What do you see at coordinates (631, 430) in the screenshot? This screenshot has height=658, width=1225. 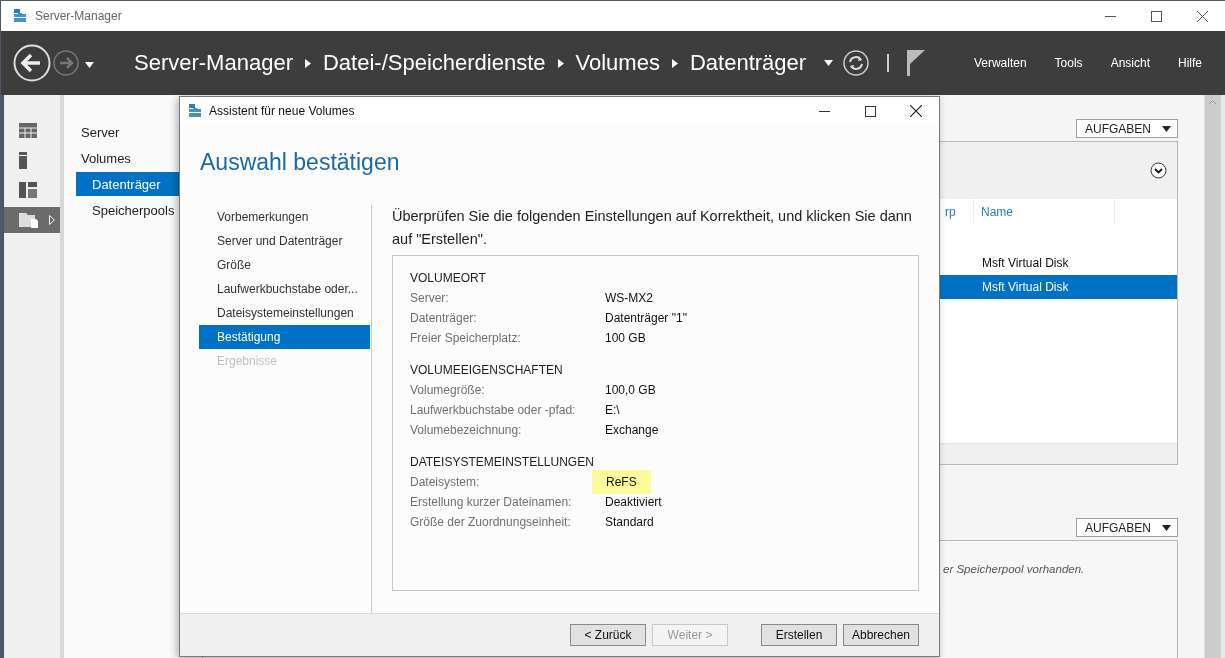 I see `setting-value: Exchange` at bounding box center [631, 430].